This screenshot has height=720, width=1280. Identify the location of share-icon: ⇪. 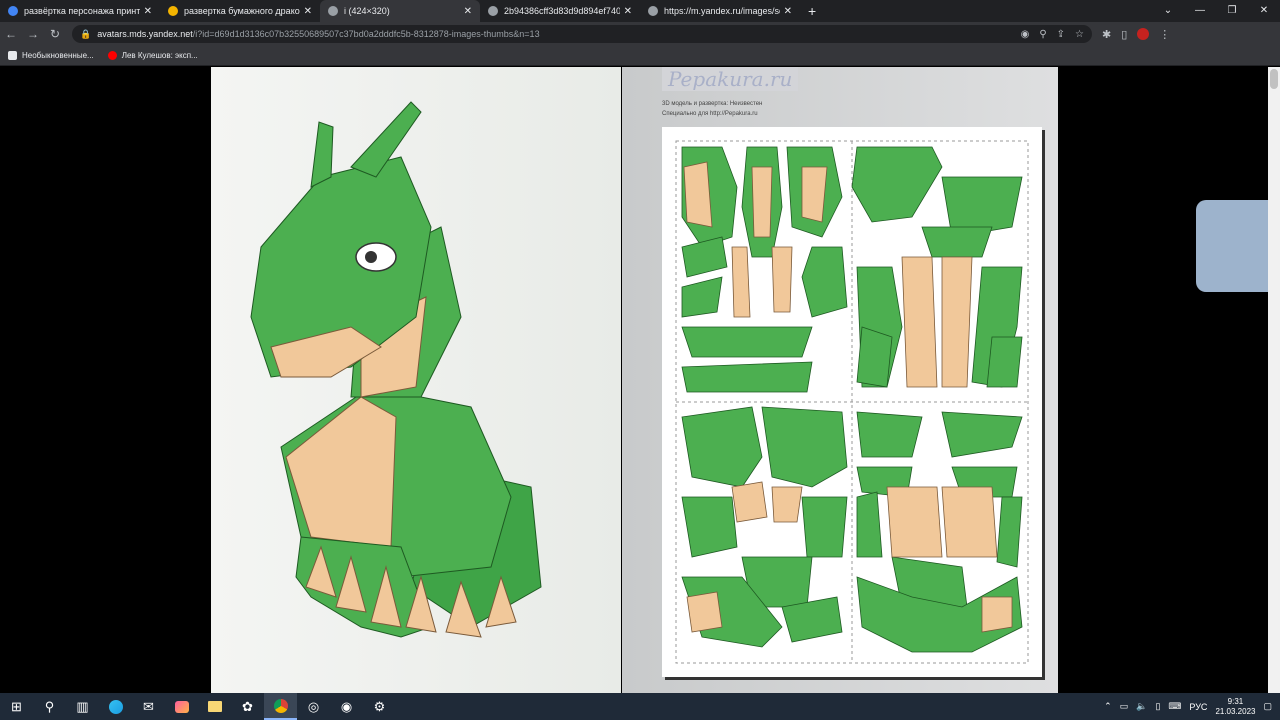
(1061, 34).